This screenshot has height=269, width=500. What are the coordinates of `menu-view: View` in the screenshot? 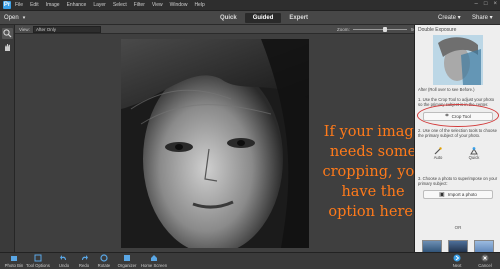 It's located at (157, 5).